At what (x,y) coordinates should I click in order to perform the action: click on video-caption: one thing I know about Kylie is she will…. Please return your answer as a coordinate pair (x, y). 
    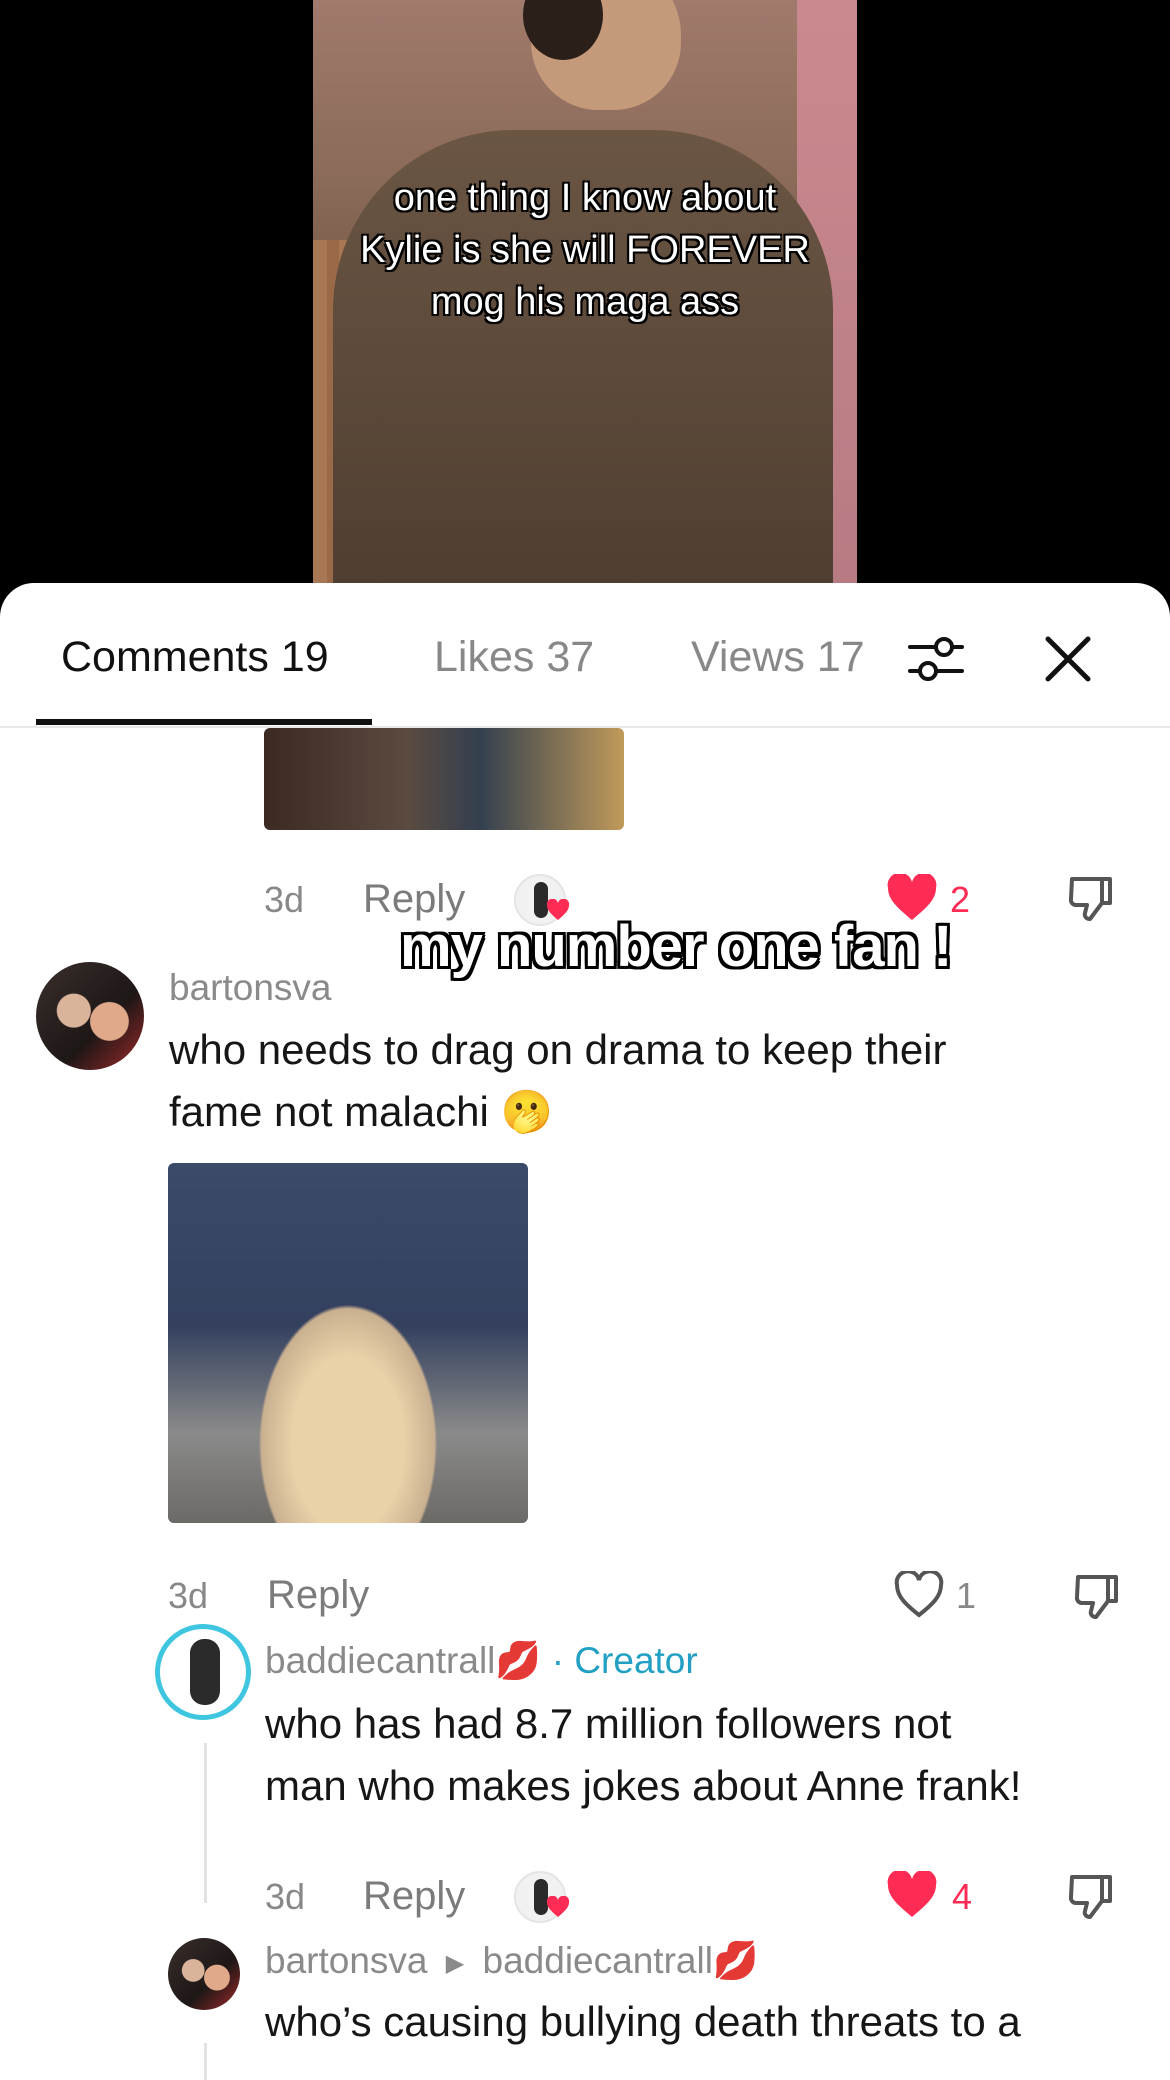
    Looking at the image, I should click on (585, 250).